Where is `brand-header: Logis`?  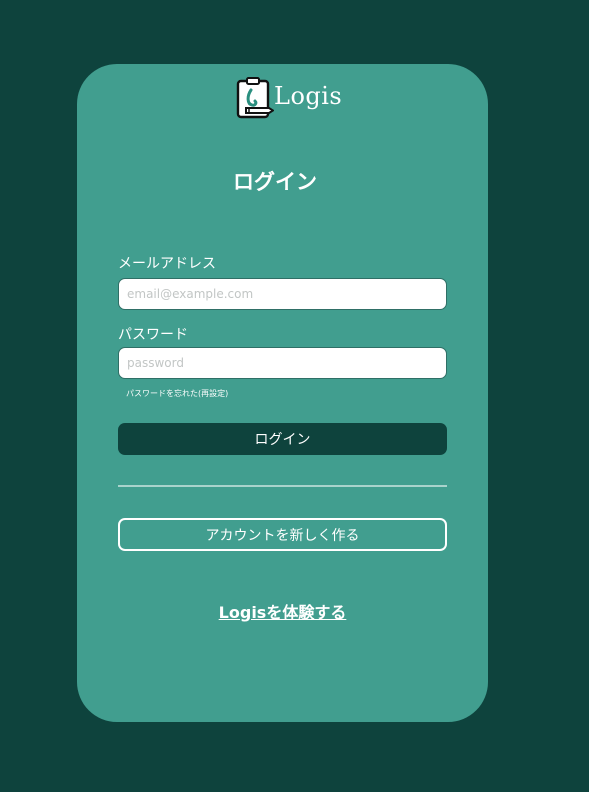 brand-header: Logis is located at coordinates (289, 98).